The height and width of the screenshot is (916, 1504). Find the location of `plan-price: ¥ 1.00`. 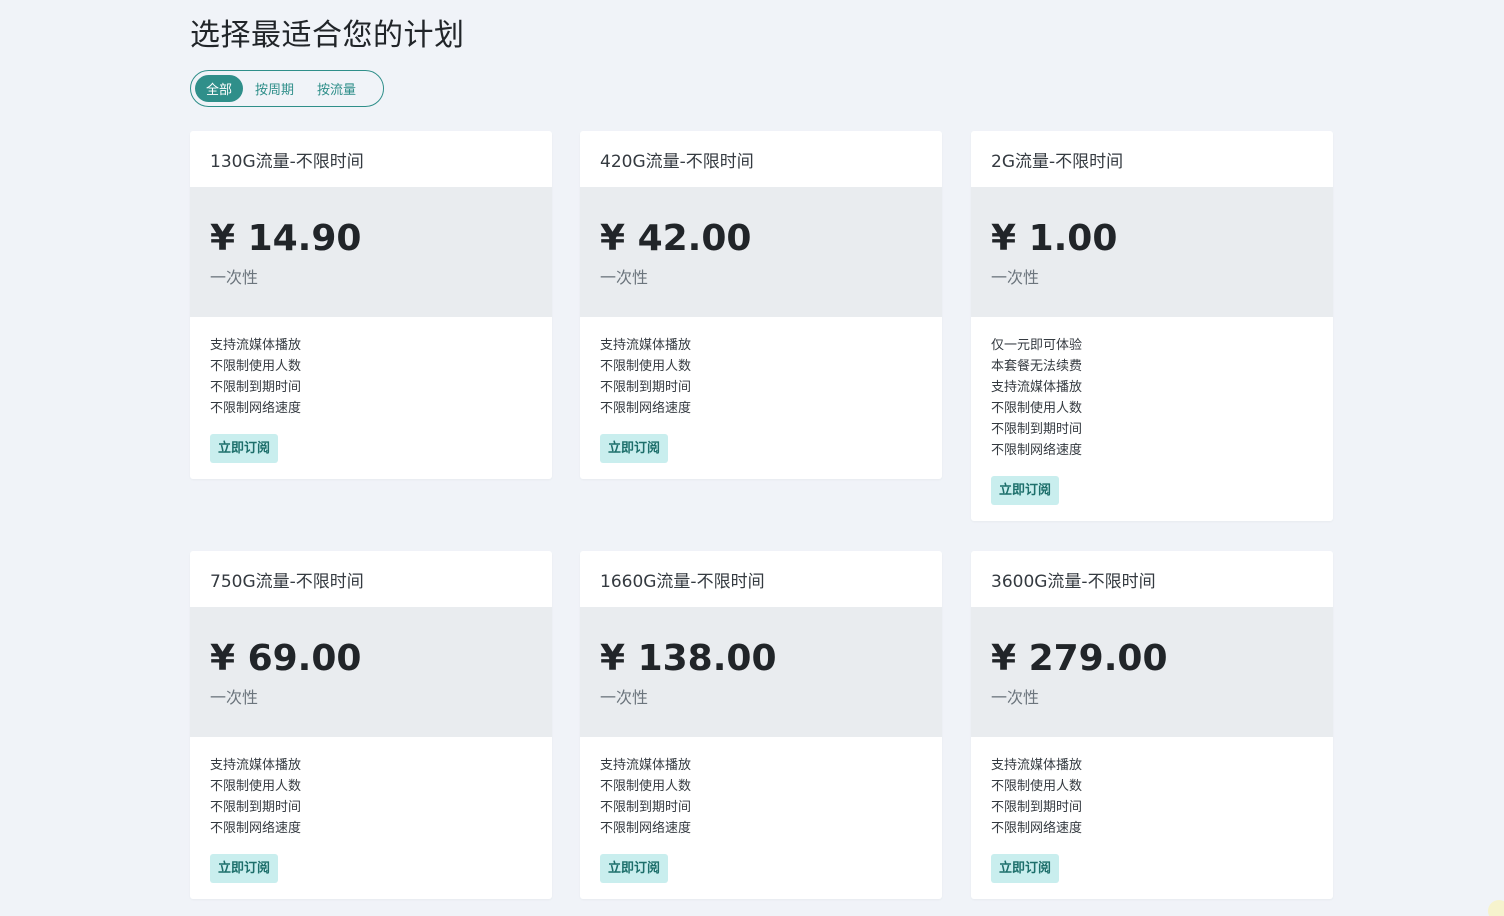

plan-price: ¥ 1.00 is located at coordinates (1054, 238).